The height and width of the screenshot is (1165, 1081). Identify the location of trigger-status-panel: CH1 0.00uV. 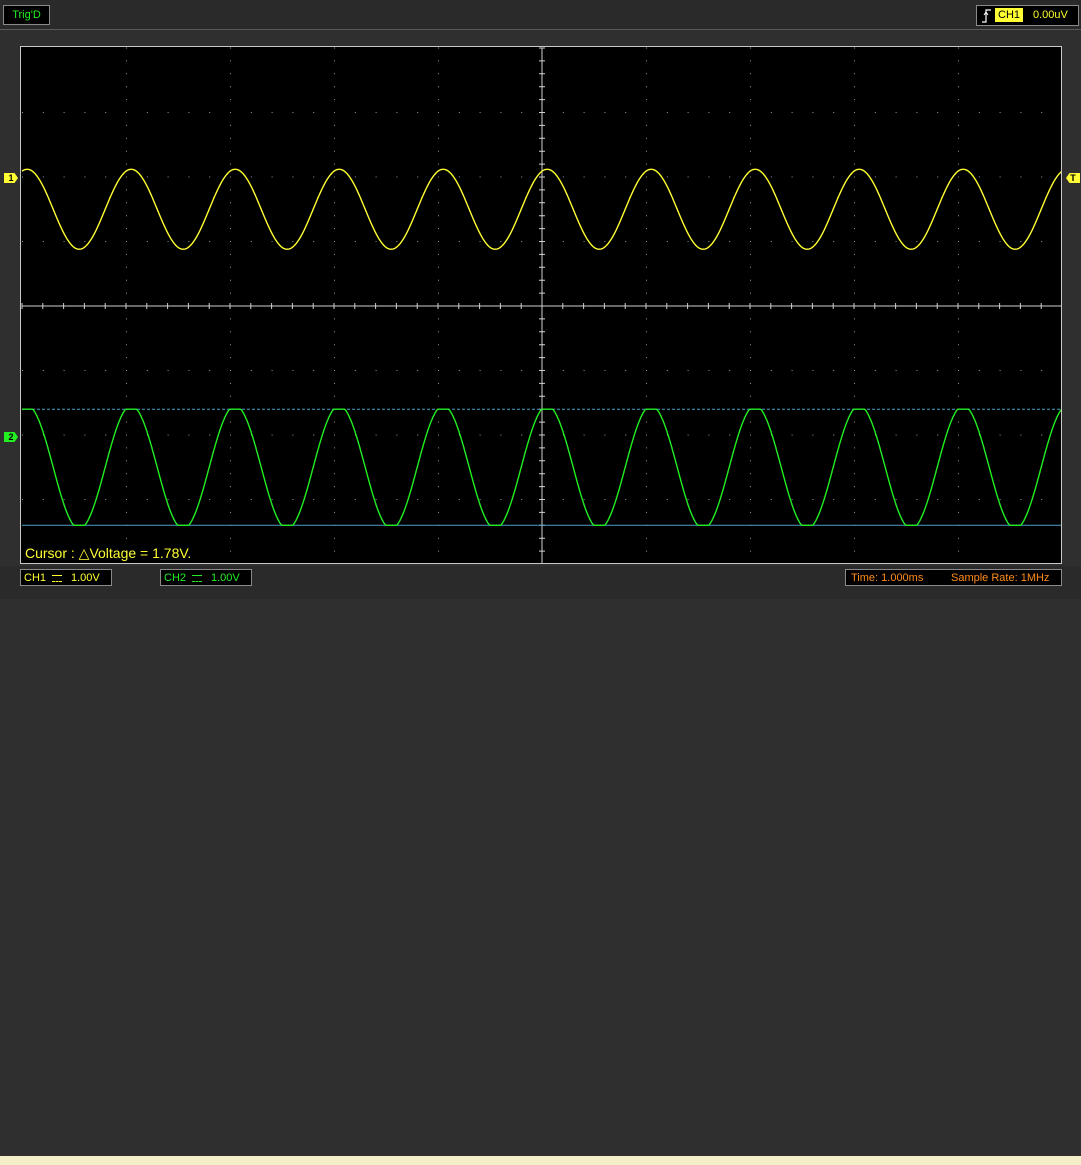
(1027, 15).